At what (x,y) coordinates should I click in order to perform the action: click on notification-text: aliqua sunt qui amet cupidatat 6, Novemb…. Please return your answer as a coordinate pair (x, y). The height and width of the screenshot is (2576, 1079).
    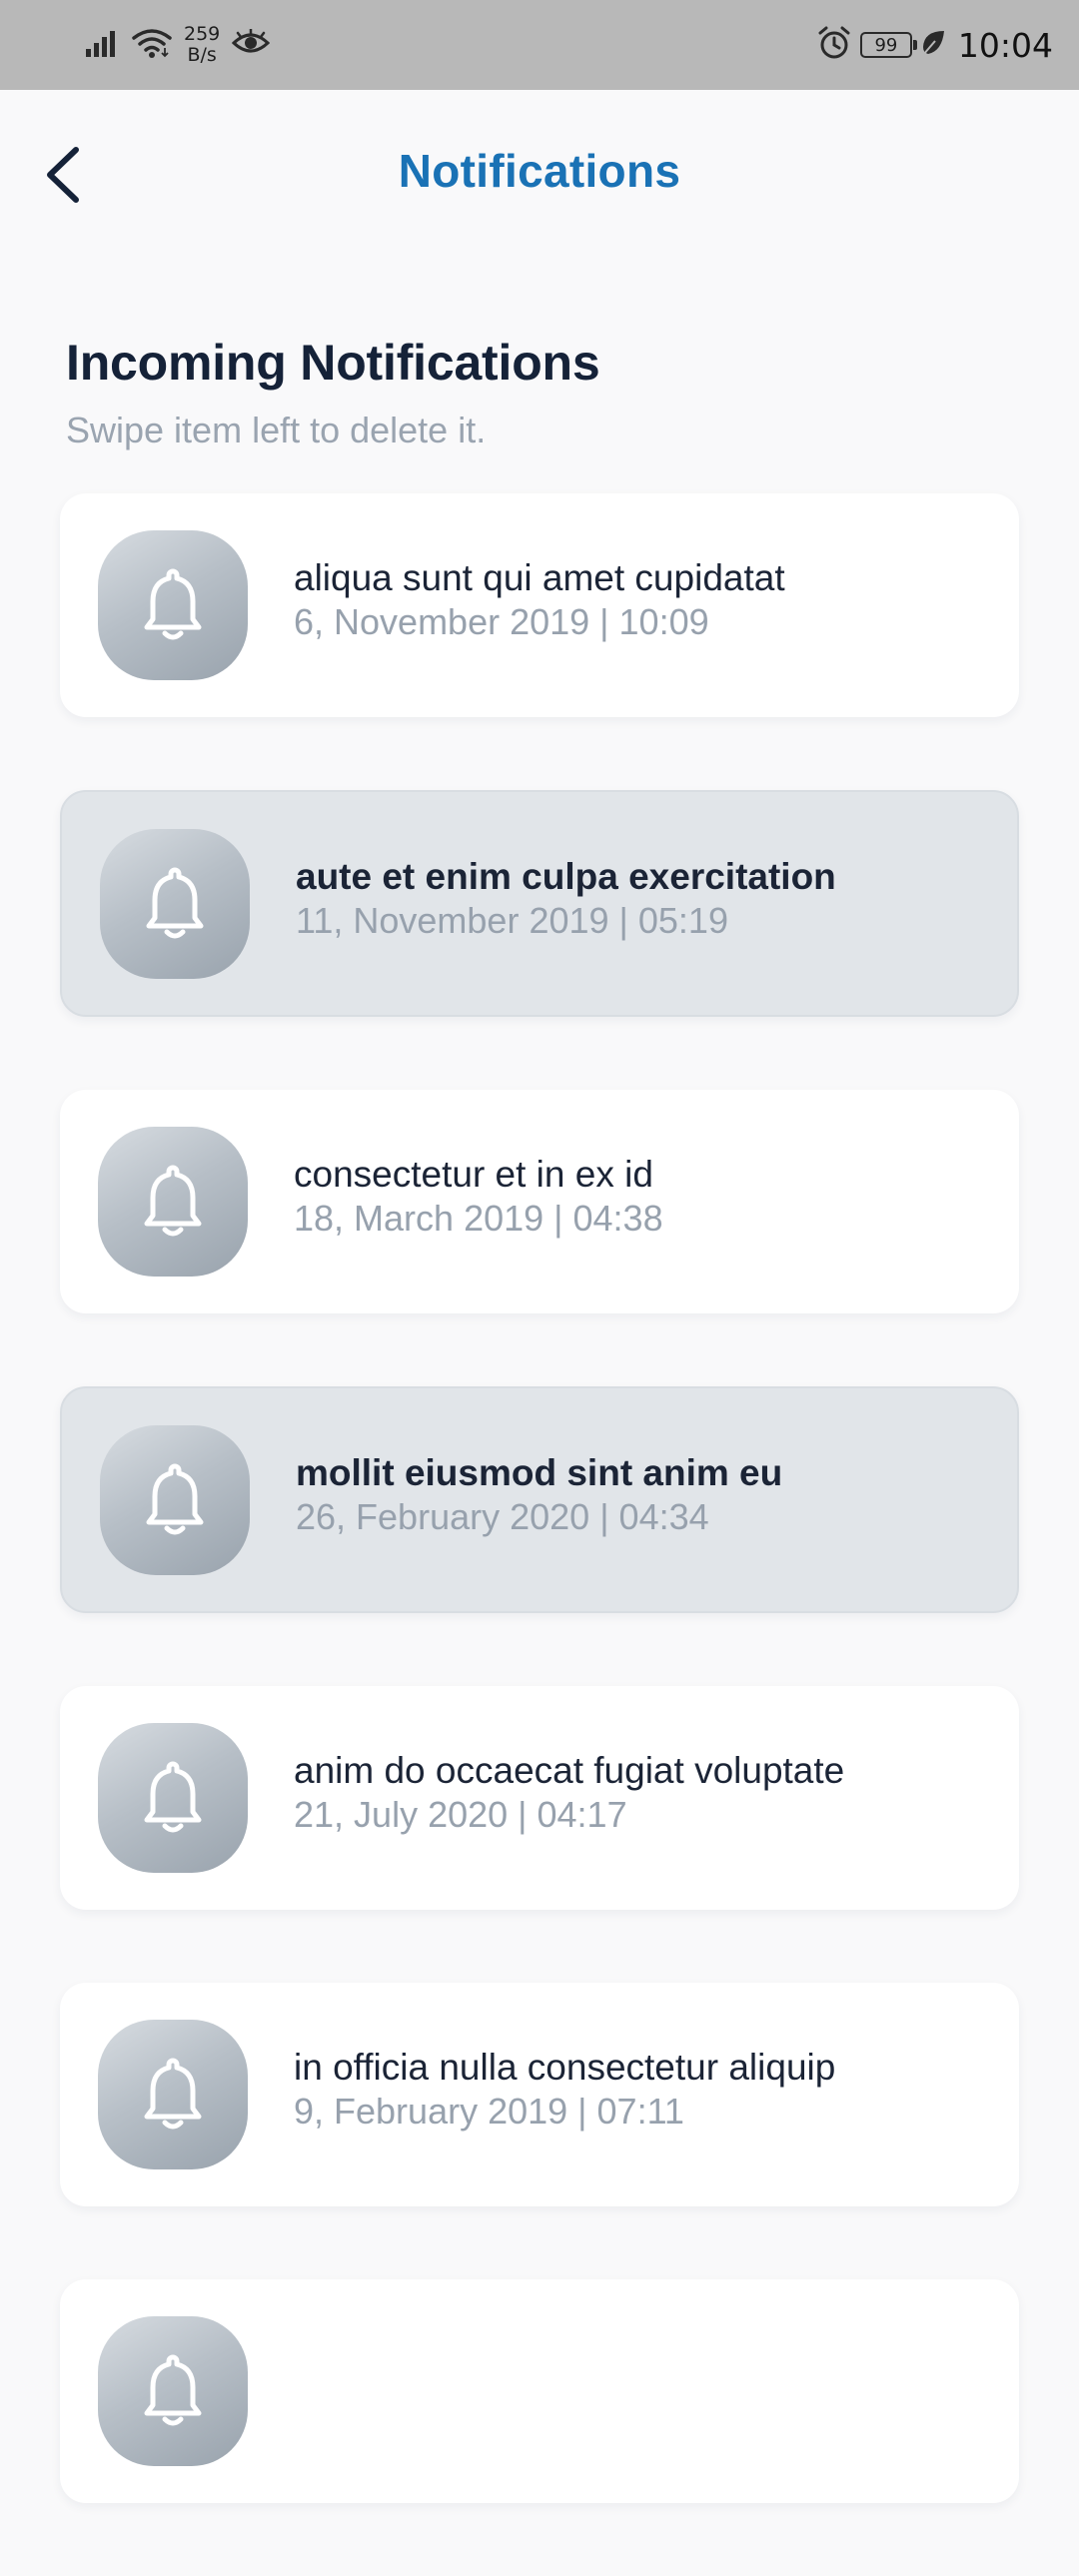
    Looking at the image, I should click on (641, 599).